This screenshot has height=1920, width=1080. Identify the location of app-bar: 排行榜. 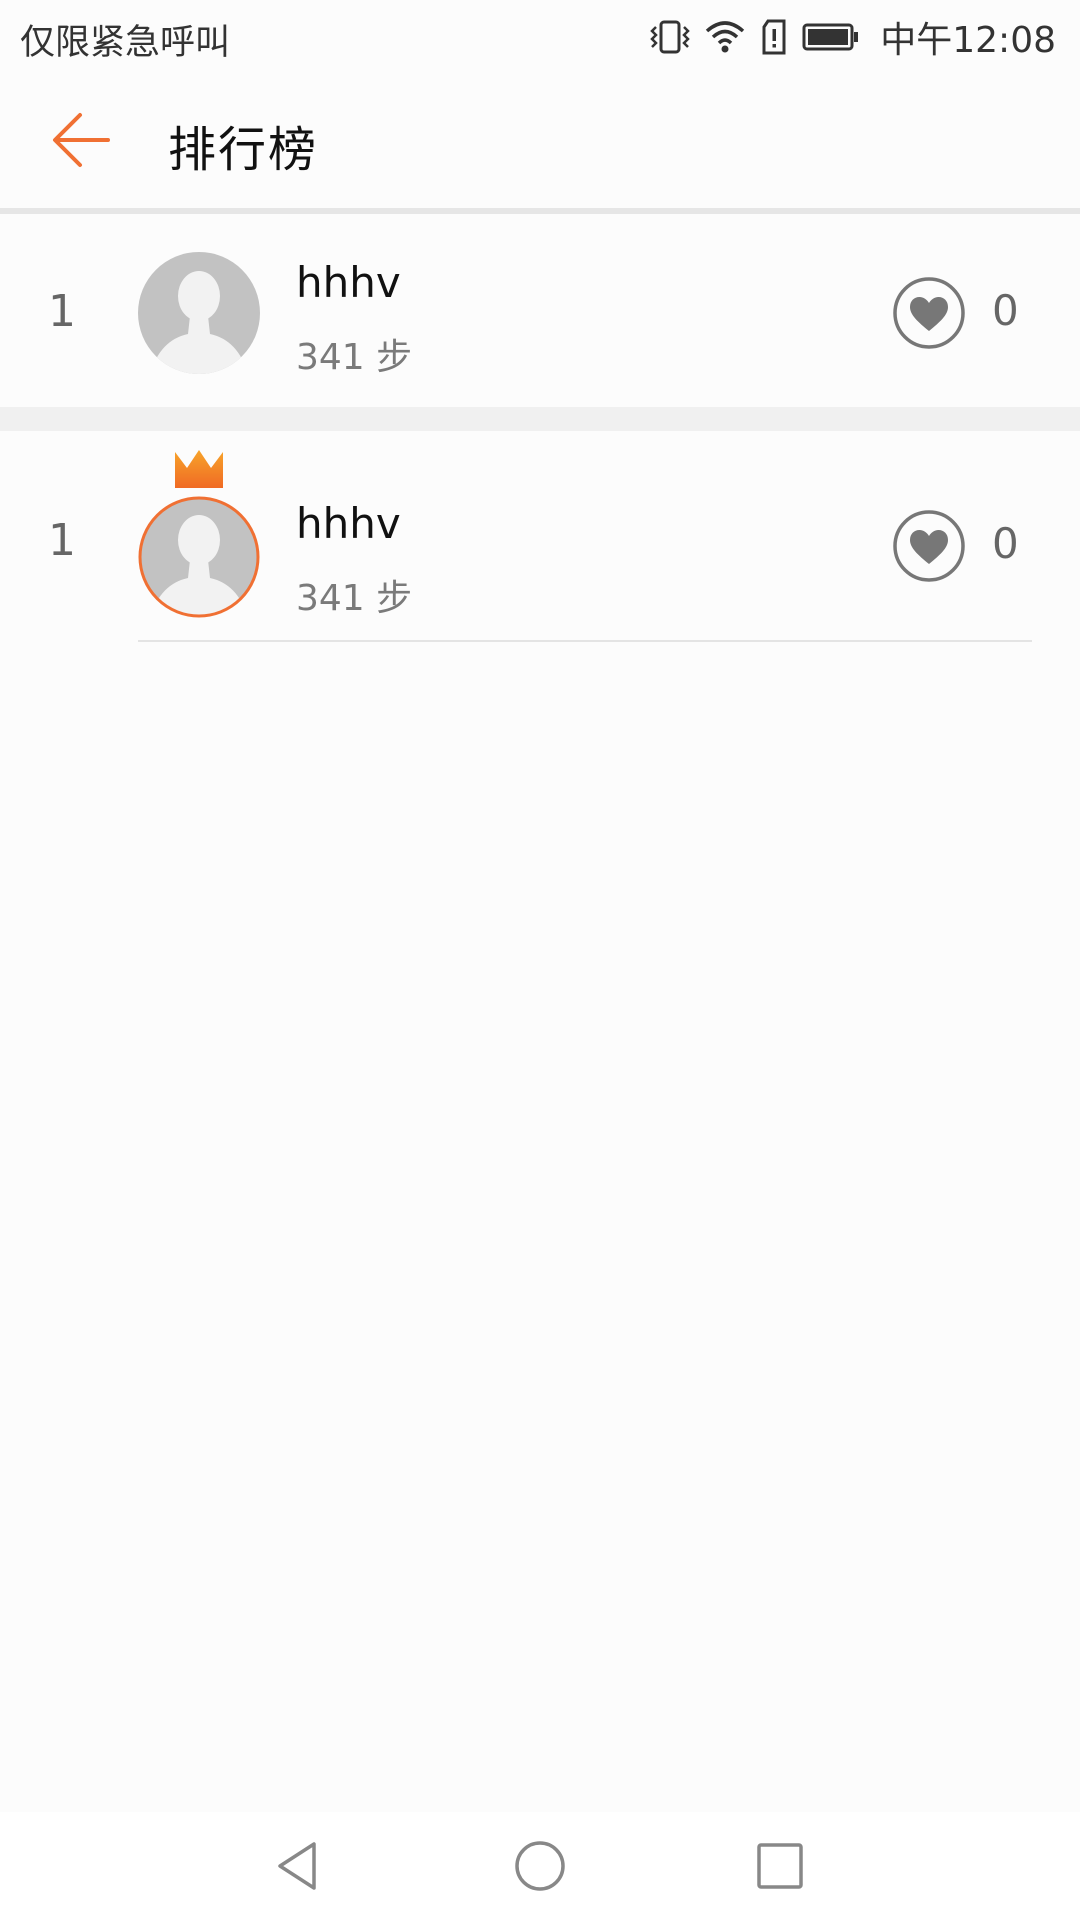
(540, 142).